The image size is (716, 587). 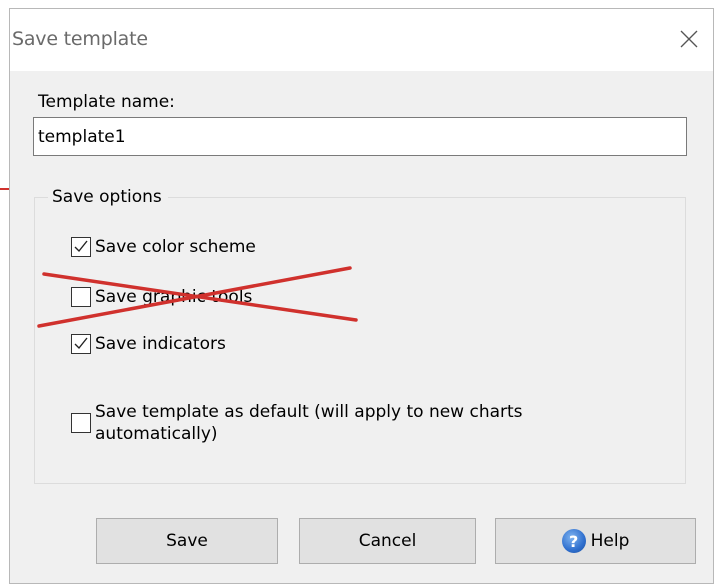 What do you see at coordinates (106, 102) in the screenshot?
I see `template-name-label: Template name:` at bounding box center [106, 102].